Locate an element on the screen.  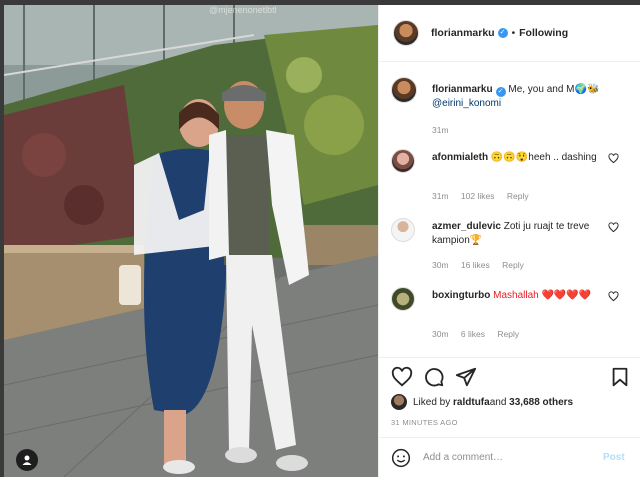
liker-username: raldtufa is located at coordinates (471, 402).